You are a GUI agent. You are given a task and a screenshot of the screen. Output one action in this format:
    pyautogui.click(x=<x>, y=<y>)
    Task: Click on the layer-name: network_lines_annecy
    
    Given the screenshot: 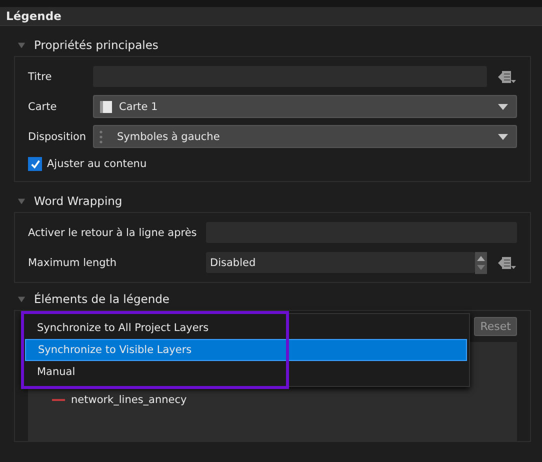 What is the action you would take?
    pyautogui.click(x=129, y=400)
    